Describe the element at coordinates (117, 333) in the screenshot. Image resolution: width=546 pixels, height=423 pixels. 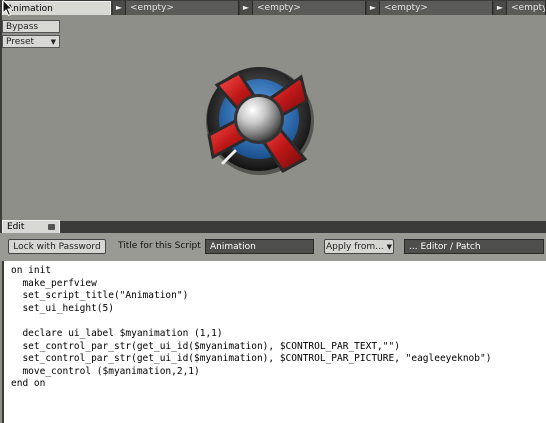
I see `code-line: declare ui_label $myanimation (1,1)` at that location.